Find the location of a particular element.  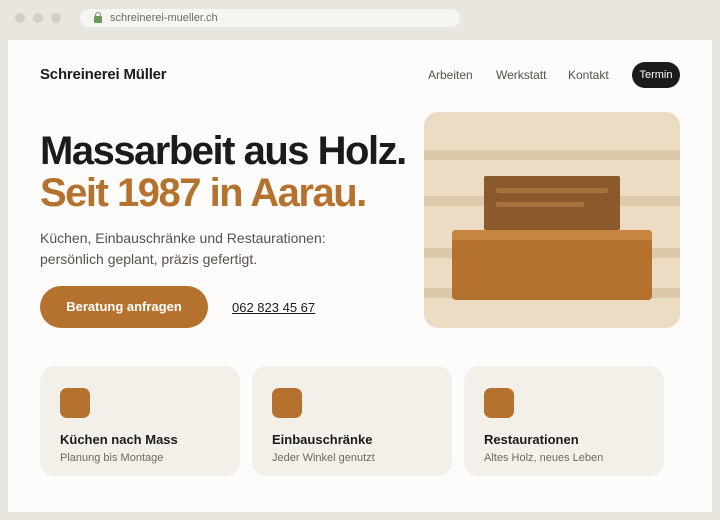

service-card-restaurationen: Restaurationen Altes Holz, neues Leben is located at coordinates (564, 421).